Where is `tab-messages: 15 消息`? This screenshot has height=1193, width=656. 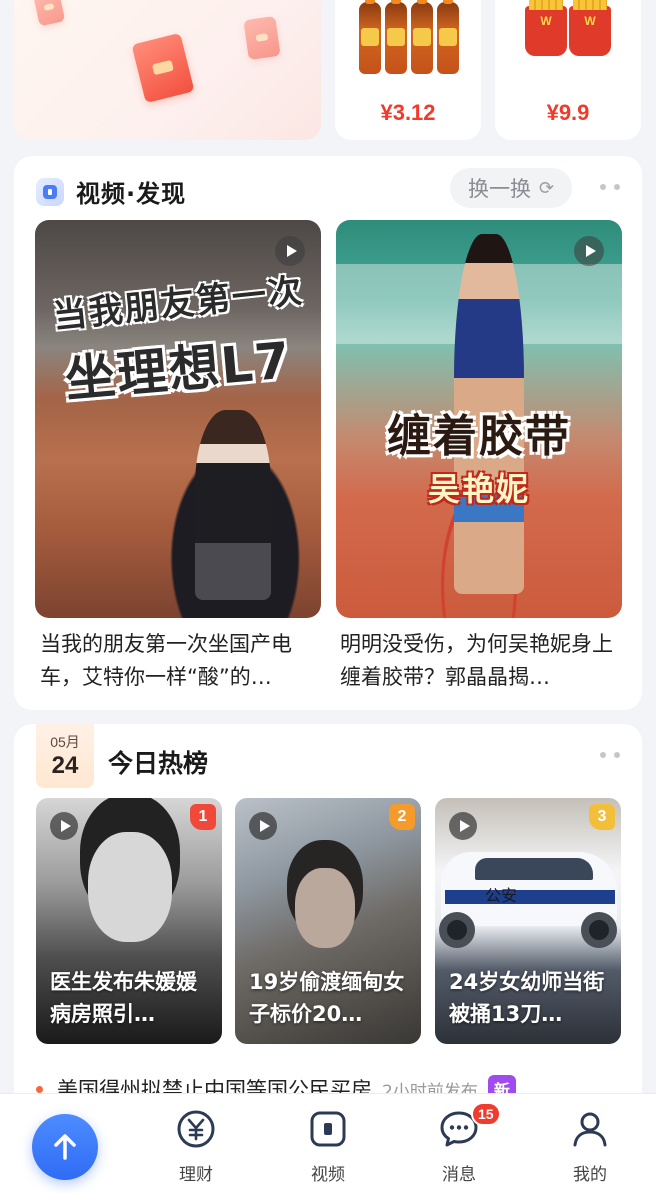 tab-messages: 15 消息 is located at coordinates (460, 1143).